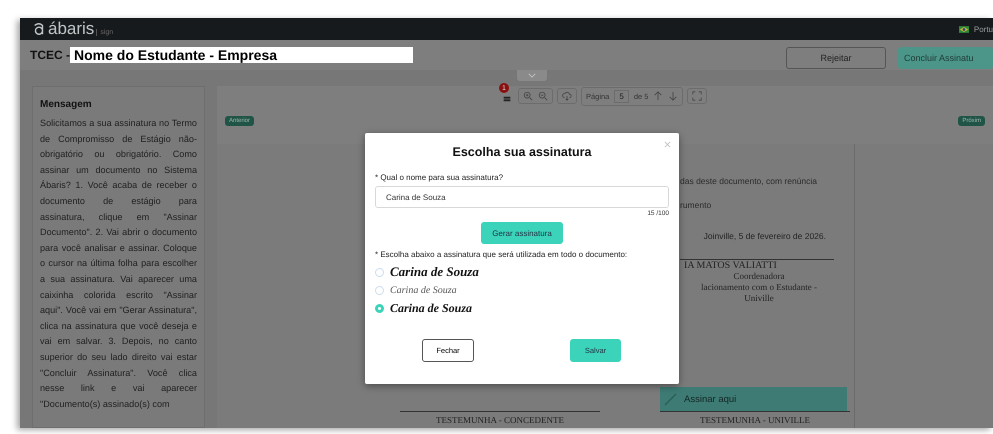  I want to click on collapse-tab, so click(531, 75).